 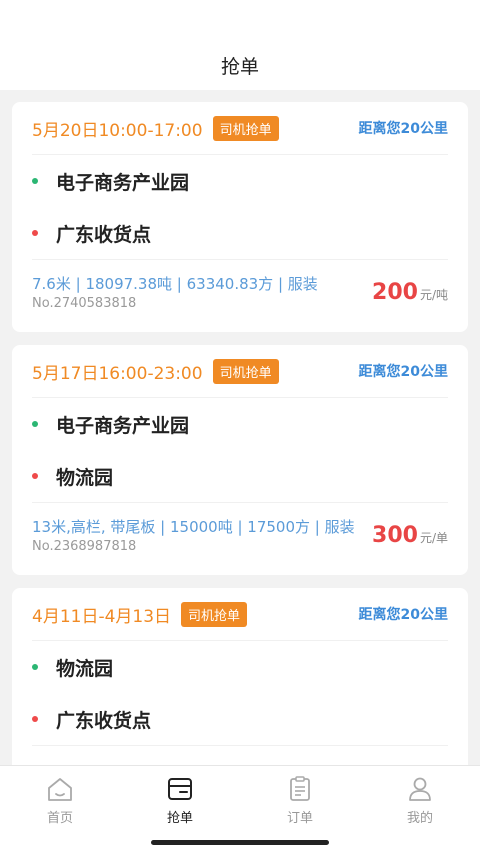 What do you see at coordinates (85, 477) in the screenshot?
I see `delivery-name: 物流园` at bounding box center [85, 477].